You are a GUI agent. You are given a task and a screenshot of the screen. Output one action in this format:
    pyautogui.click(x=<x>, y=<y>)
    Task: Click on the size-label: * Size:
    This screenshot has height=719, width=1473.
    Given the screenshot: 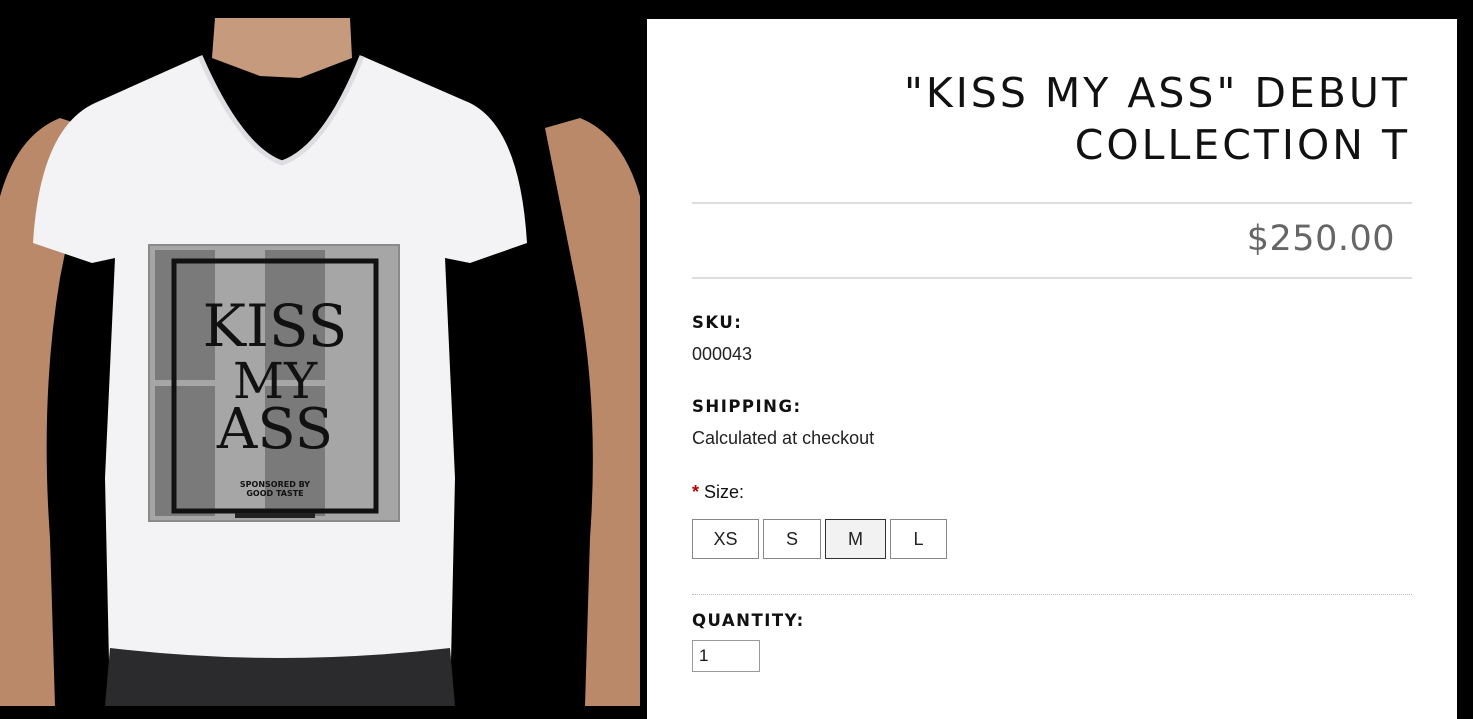 What is the action you would take?
    pyautogui.click(x=718, y=492)
    